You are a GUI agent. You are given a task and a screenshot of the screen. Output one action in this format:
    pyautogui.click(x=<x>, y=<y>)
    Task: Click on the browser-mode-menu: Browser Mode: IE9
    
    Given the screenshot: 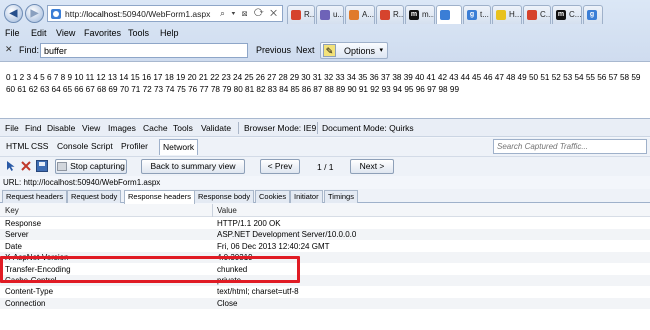 What is the action you would take?
    pyautogui.click(x=280, y=128)
    